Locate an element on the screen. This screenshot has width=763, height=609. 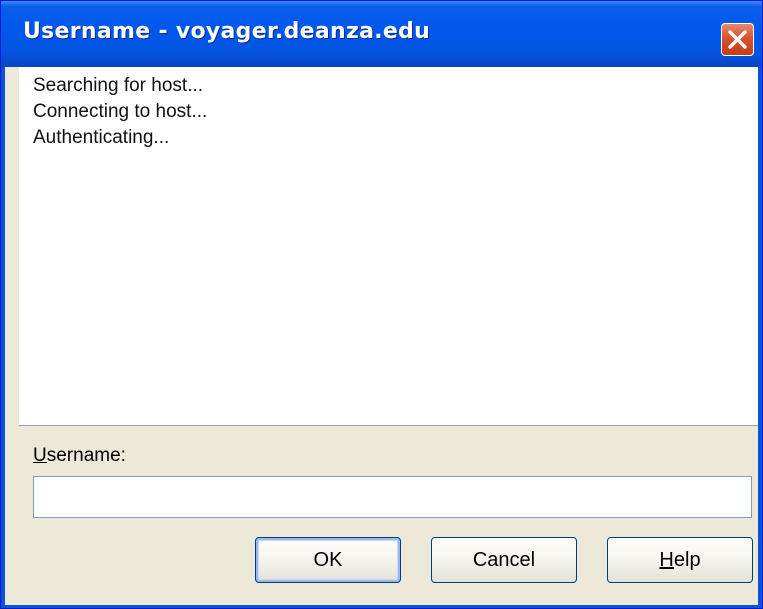
ok-button: OK is located at coordinates (328, 560).